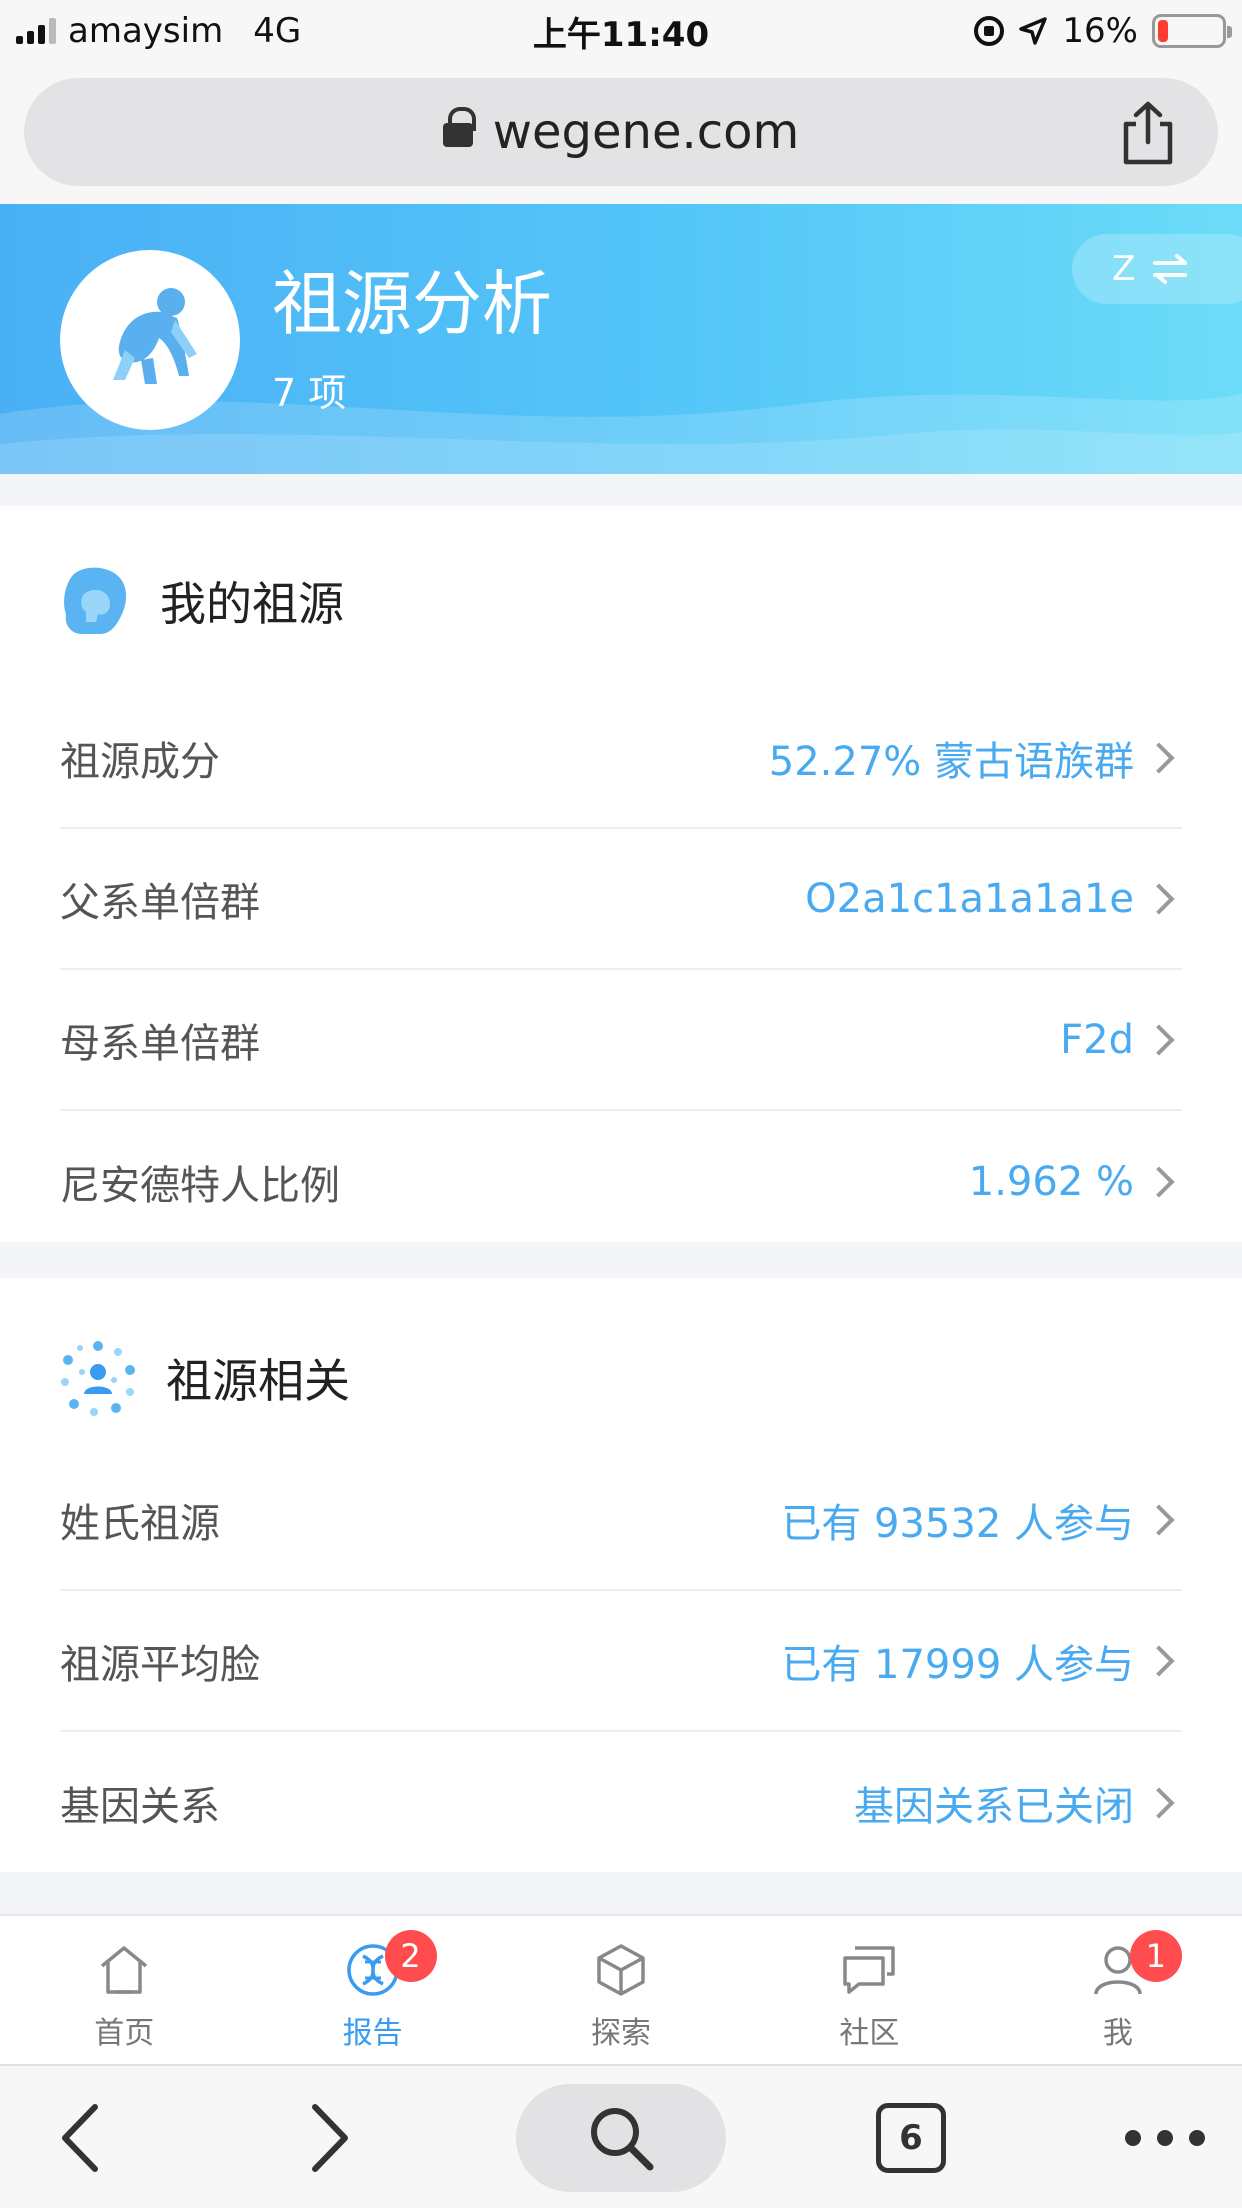 The height and width of the screenshot is (2208, 1242). What do you see at coordinates (140, 1806) in the screenshot?
I see `row-label: 基因关系` at bounding box center [140, 1806].